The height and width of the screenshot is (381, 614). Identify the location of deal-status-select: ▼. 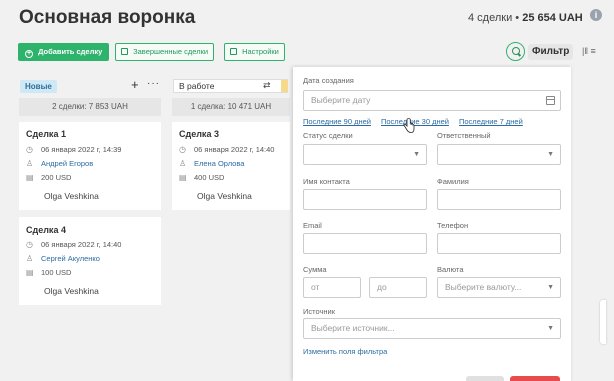
(365, 154).